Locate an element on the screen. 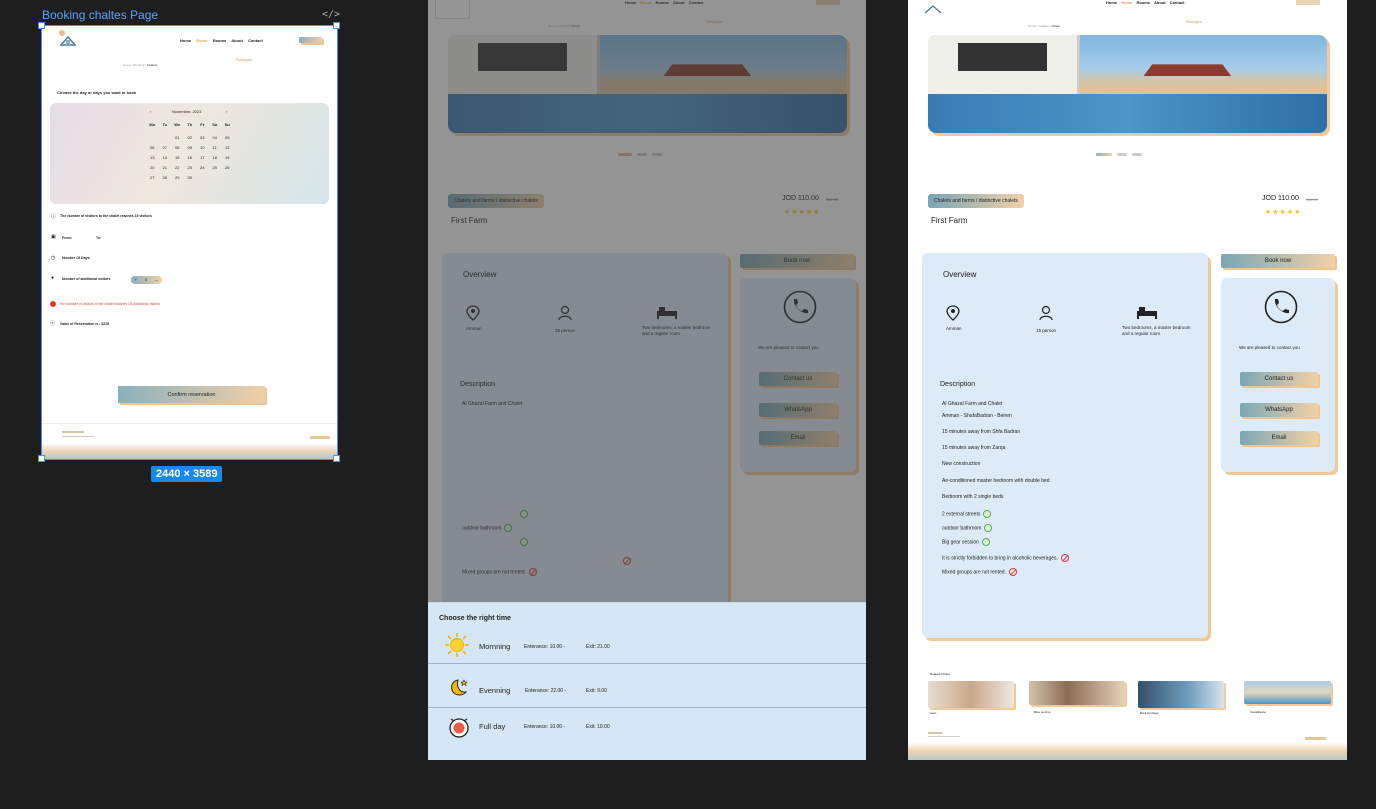 This screenshot has width=1376, height=809. email-button: Email is located at coordinates (1279, 438).